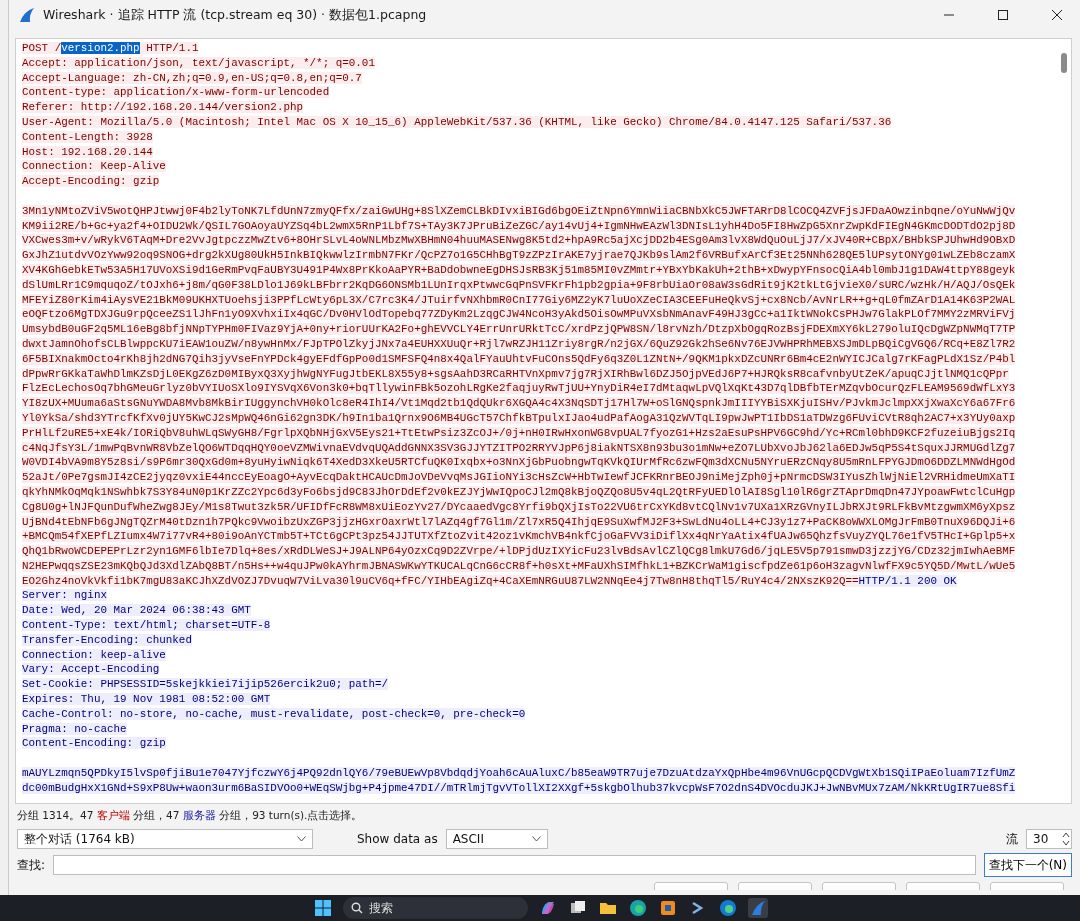 This screenshot has width=1080, height=921. Describe the element at coordinates (190, 815) in the screenshot. I see `status-text: 分组 1314。47 客户端 分组，47 服务器 分组，93 turn(s).点击选择。` at that location.